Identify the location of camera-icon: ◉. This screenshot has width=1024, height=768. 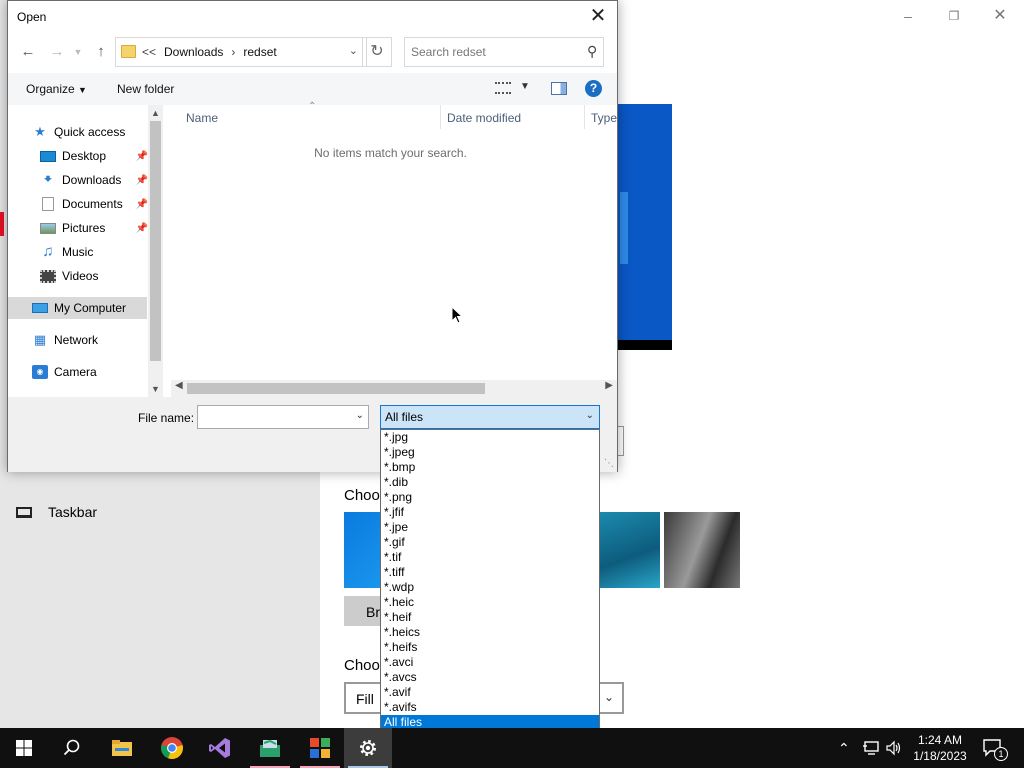
(40, 372).